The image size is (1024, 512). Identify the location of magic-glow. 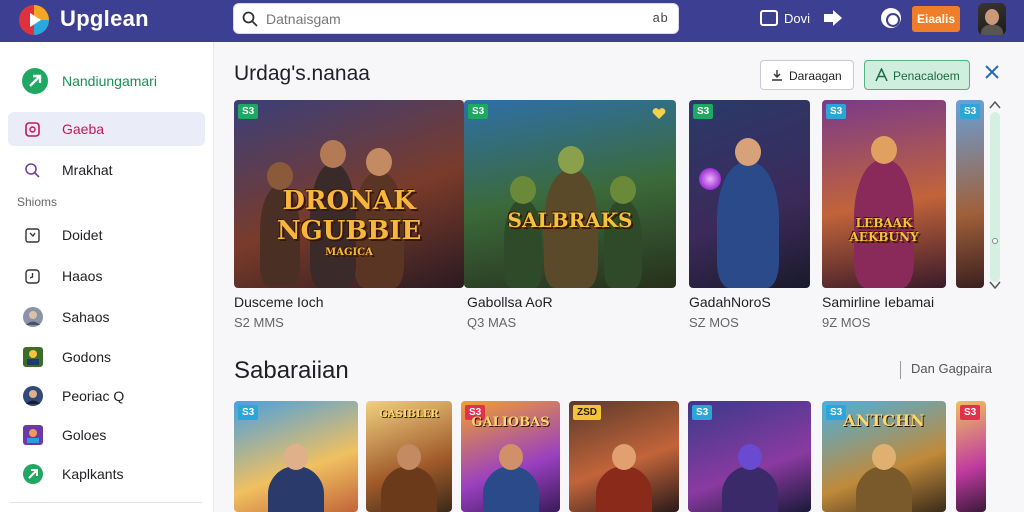
(710, 179).